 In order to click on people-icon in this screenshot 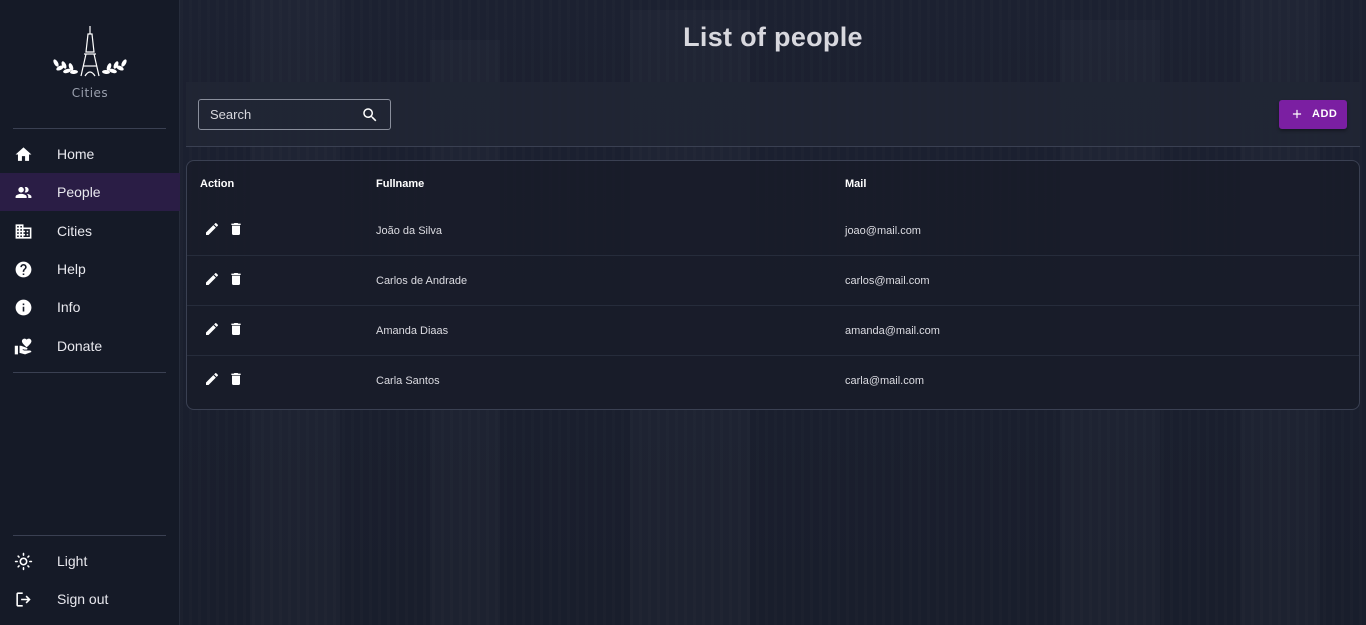, I will do `click(23, 192)`.